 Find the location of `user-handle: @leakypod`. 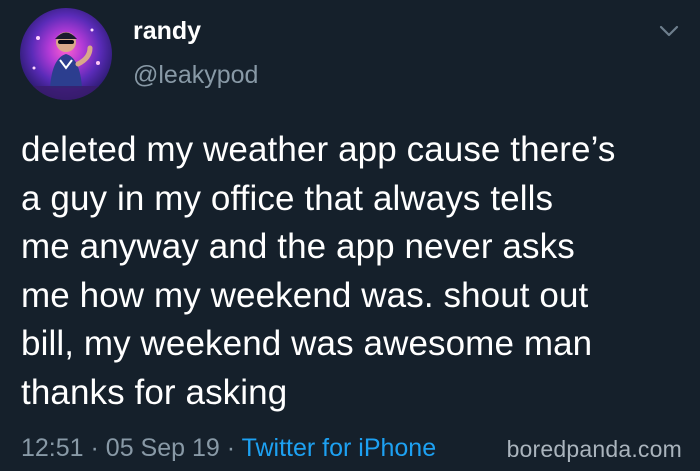

user-handle: @leakypod is located at coordinates (195, 75).